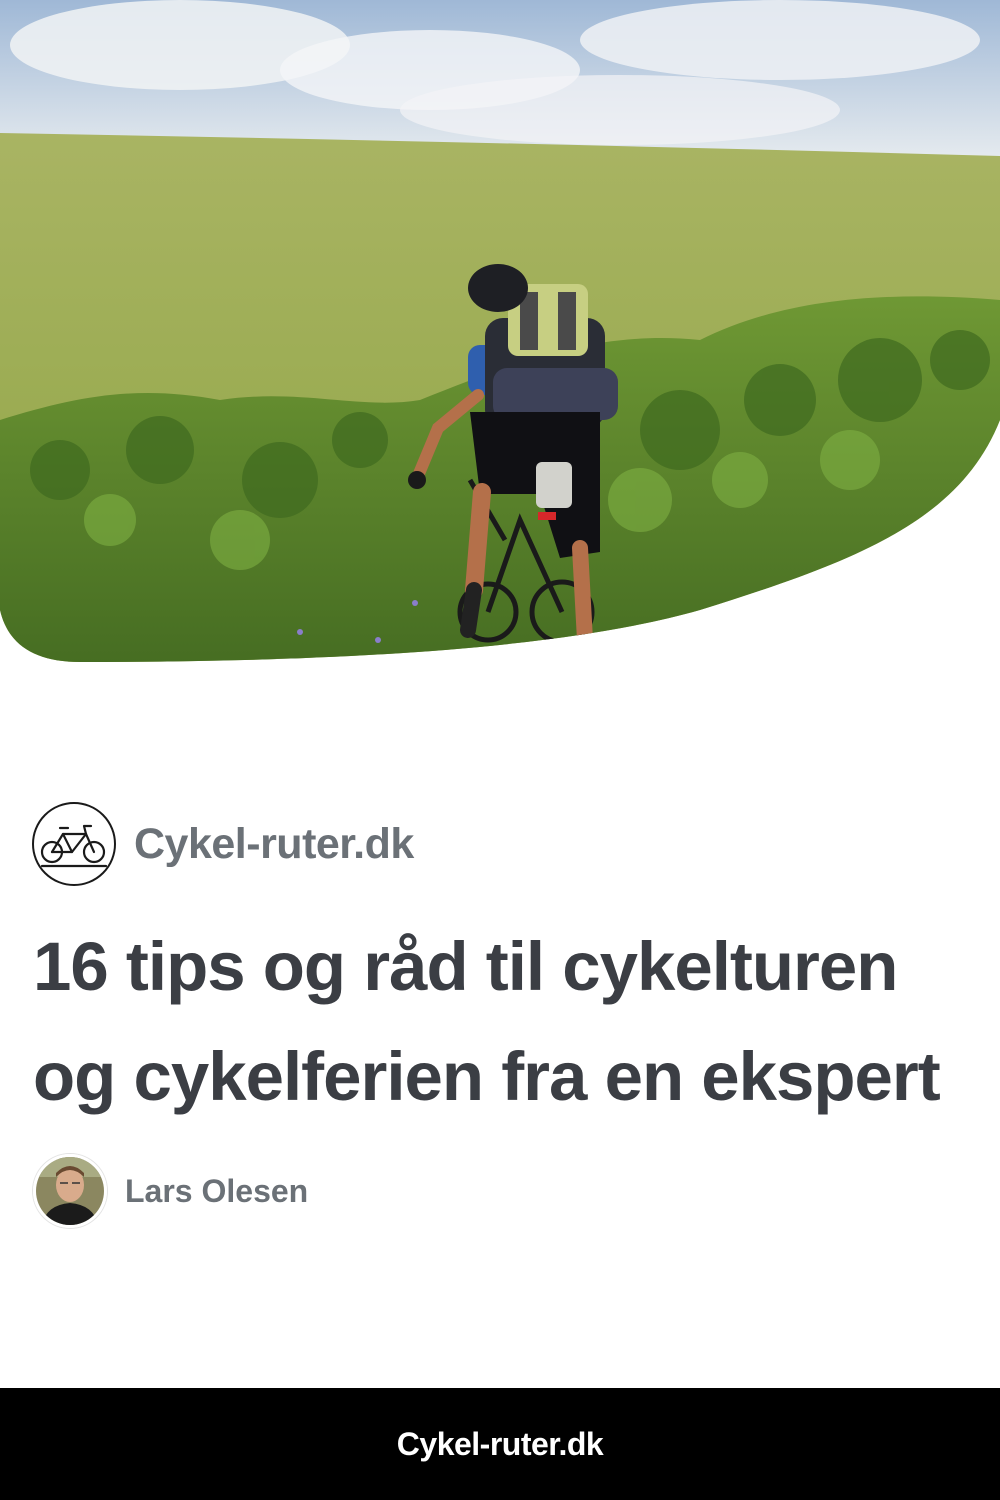  What do you see at coordinates (74, 844) in the screenshot?
I see `bicycle-icon` at bounding box center [74, 844].